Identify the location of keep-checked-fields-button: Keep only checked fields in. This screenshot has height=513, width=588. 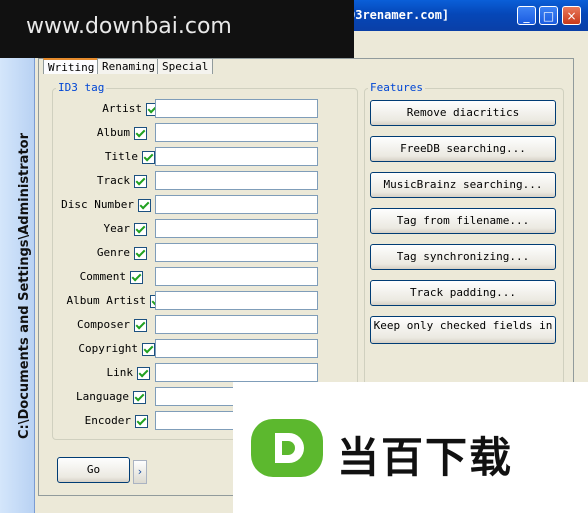
(463, 330).